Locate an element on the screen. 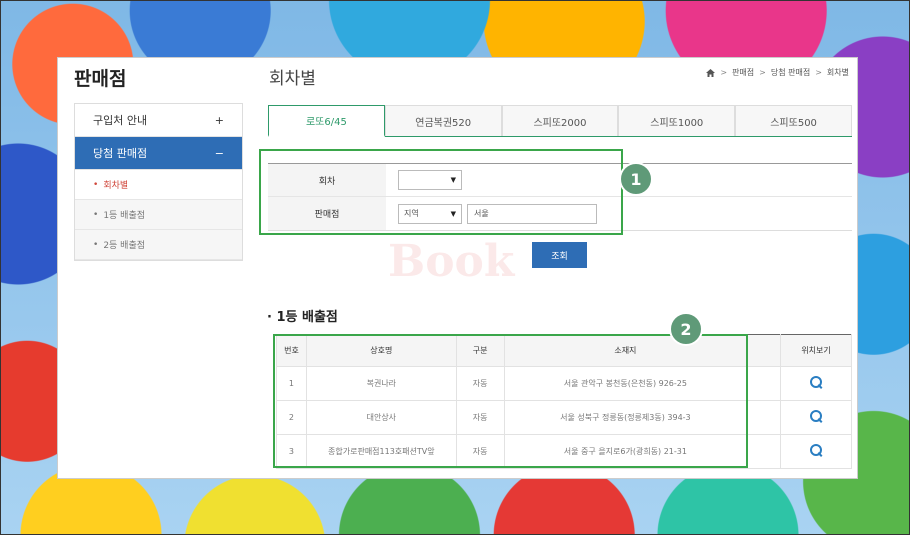 The image size is (910, 535). tab-lotto645: 로또6/45 is located at coordinates (326, 121).